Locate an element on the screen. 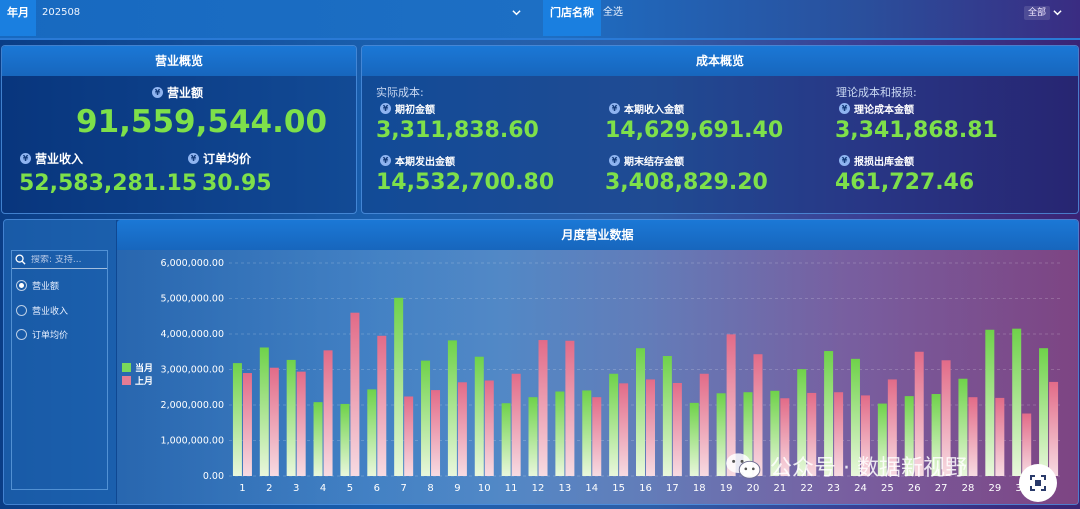 The width and height of the screenshot is (1080, 509). y-tick-label: 4,000,000.00 is located at coordinates (192, 334).